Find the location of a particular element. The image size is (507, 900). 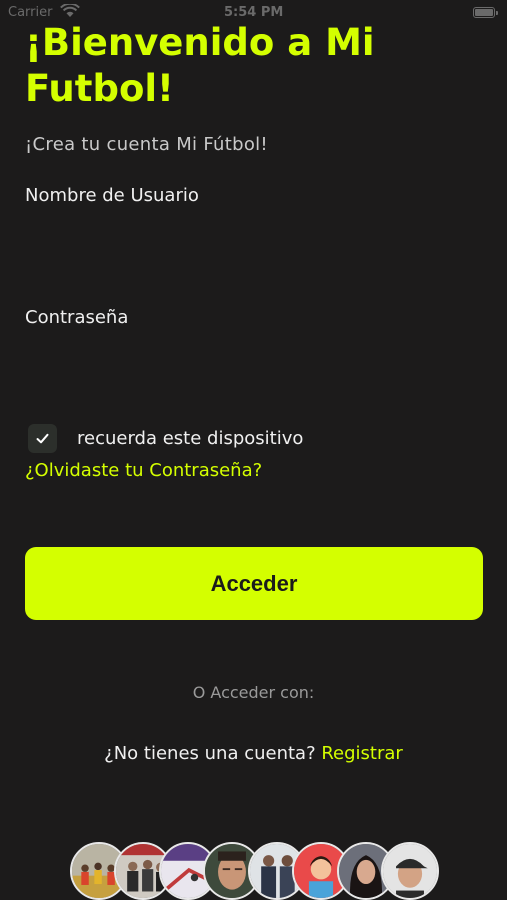

wifi-icon is located at coordinates (70, 10).